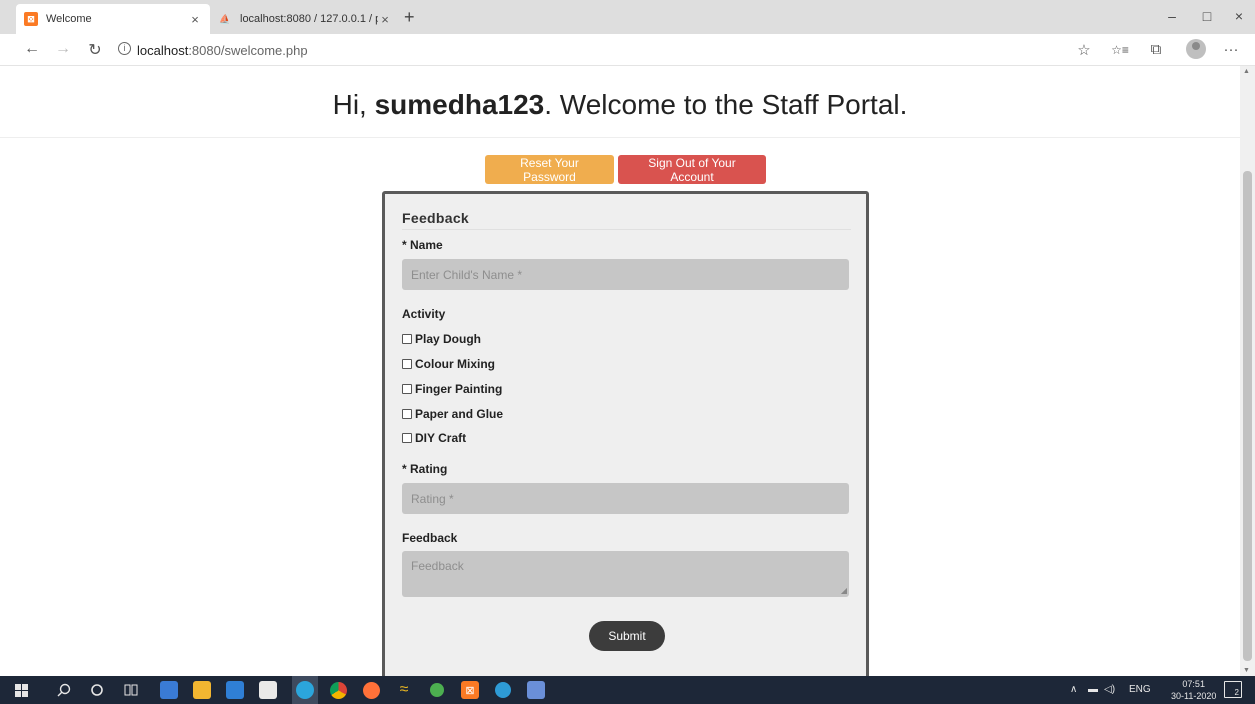  Describe the element at coordinates (124, 48) in the screenshot. I see `info-icon: i` at that location.